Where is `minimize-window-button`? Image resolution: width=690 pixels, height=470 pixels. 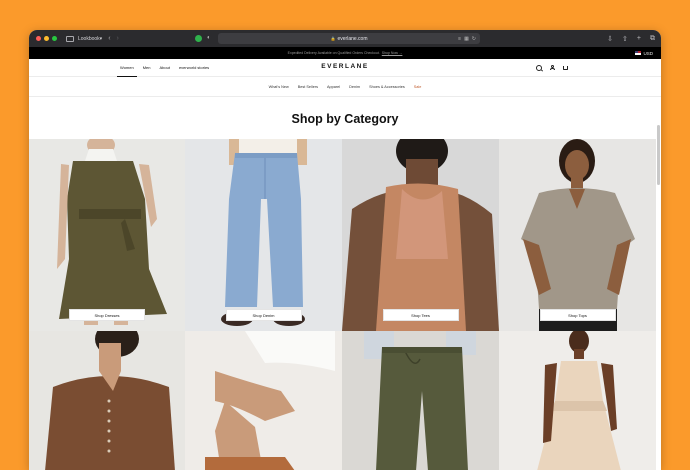 minimize-window-button is located at coordinates (46, 38).